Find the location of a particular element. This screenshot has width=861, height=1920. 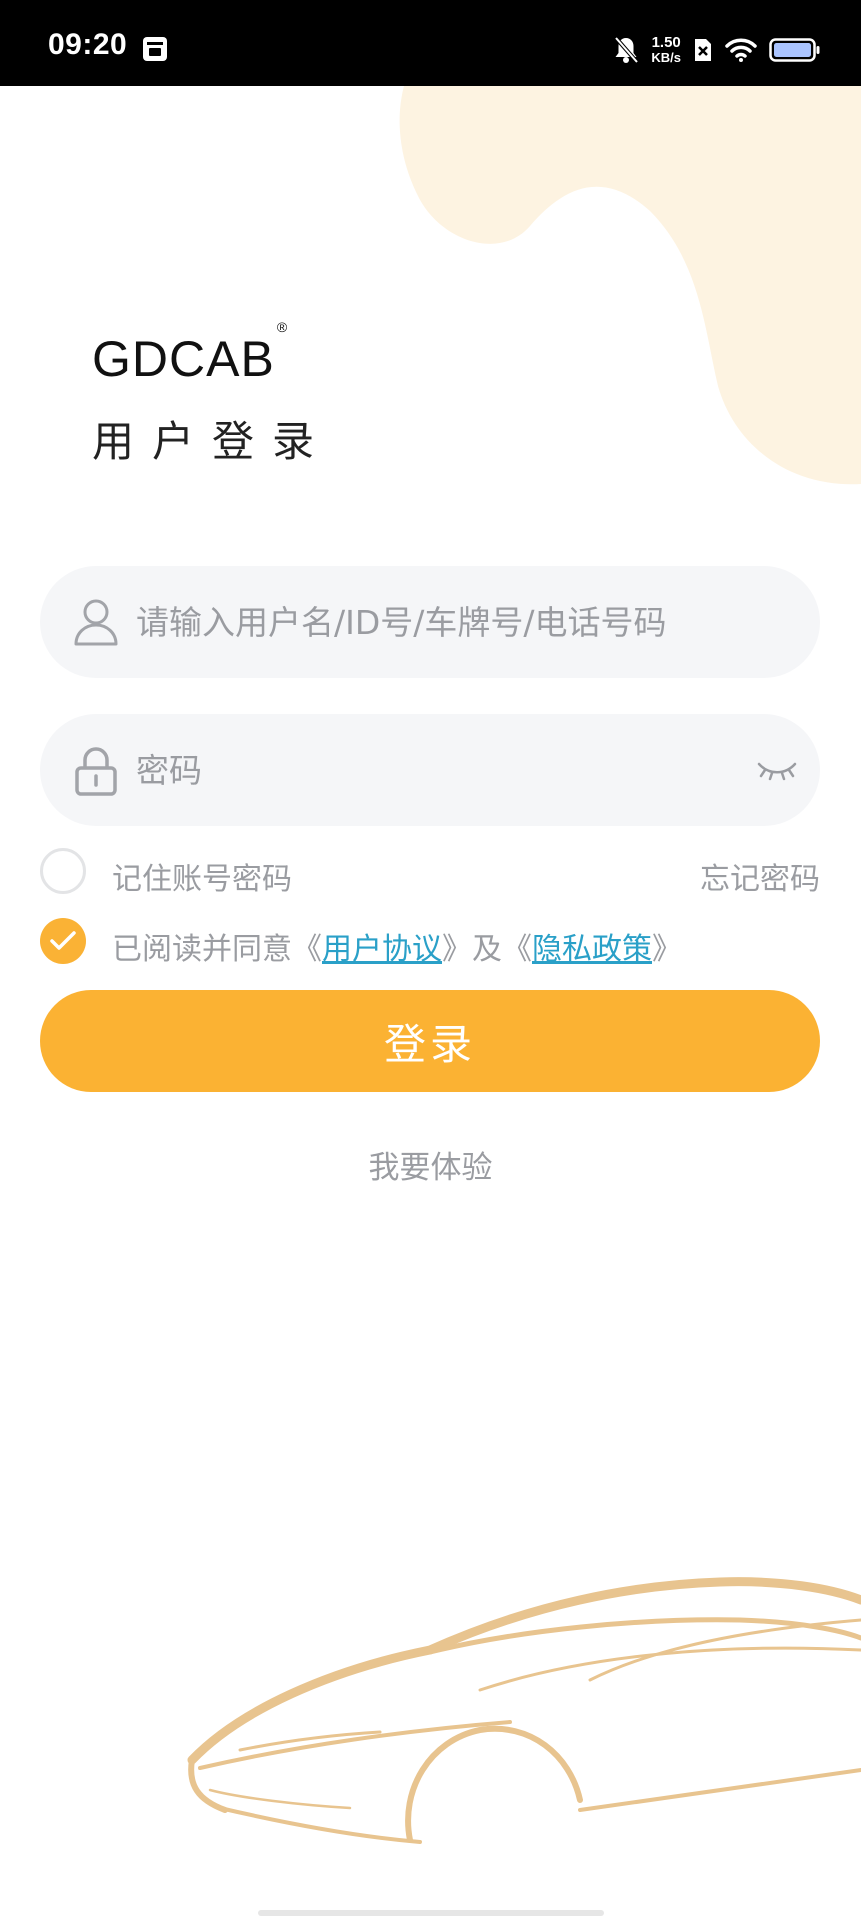

agreement-row: 已阅读并同意《用户协议》及《隐私政策》 is located at coordinates (430, 943).